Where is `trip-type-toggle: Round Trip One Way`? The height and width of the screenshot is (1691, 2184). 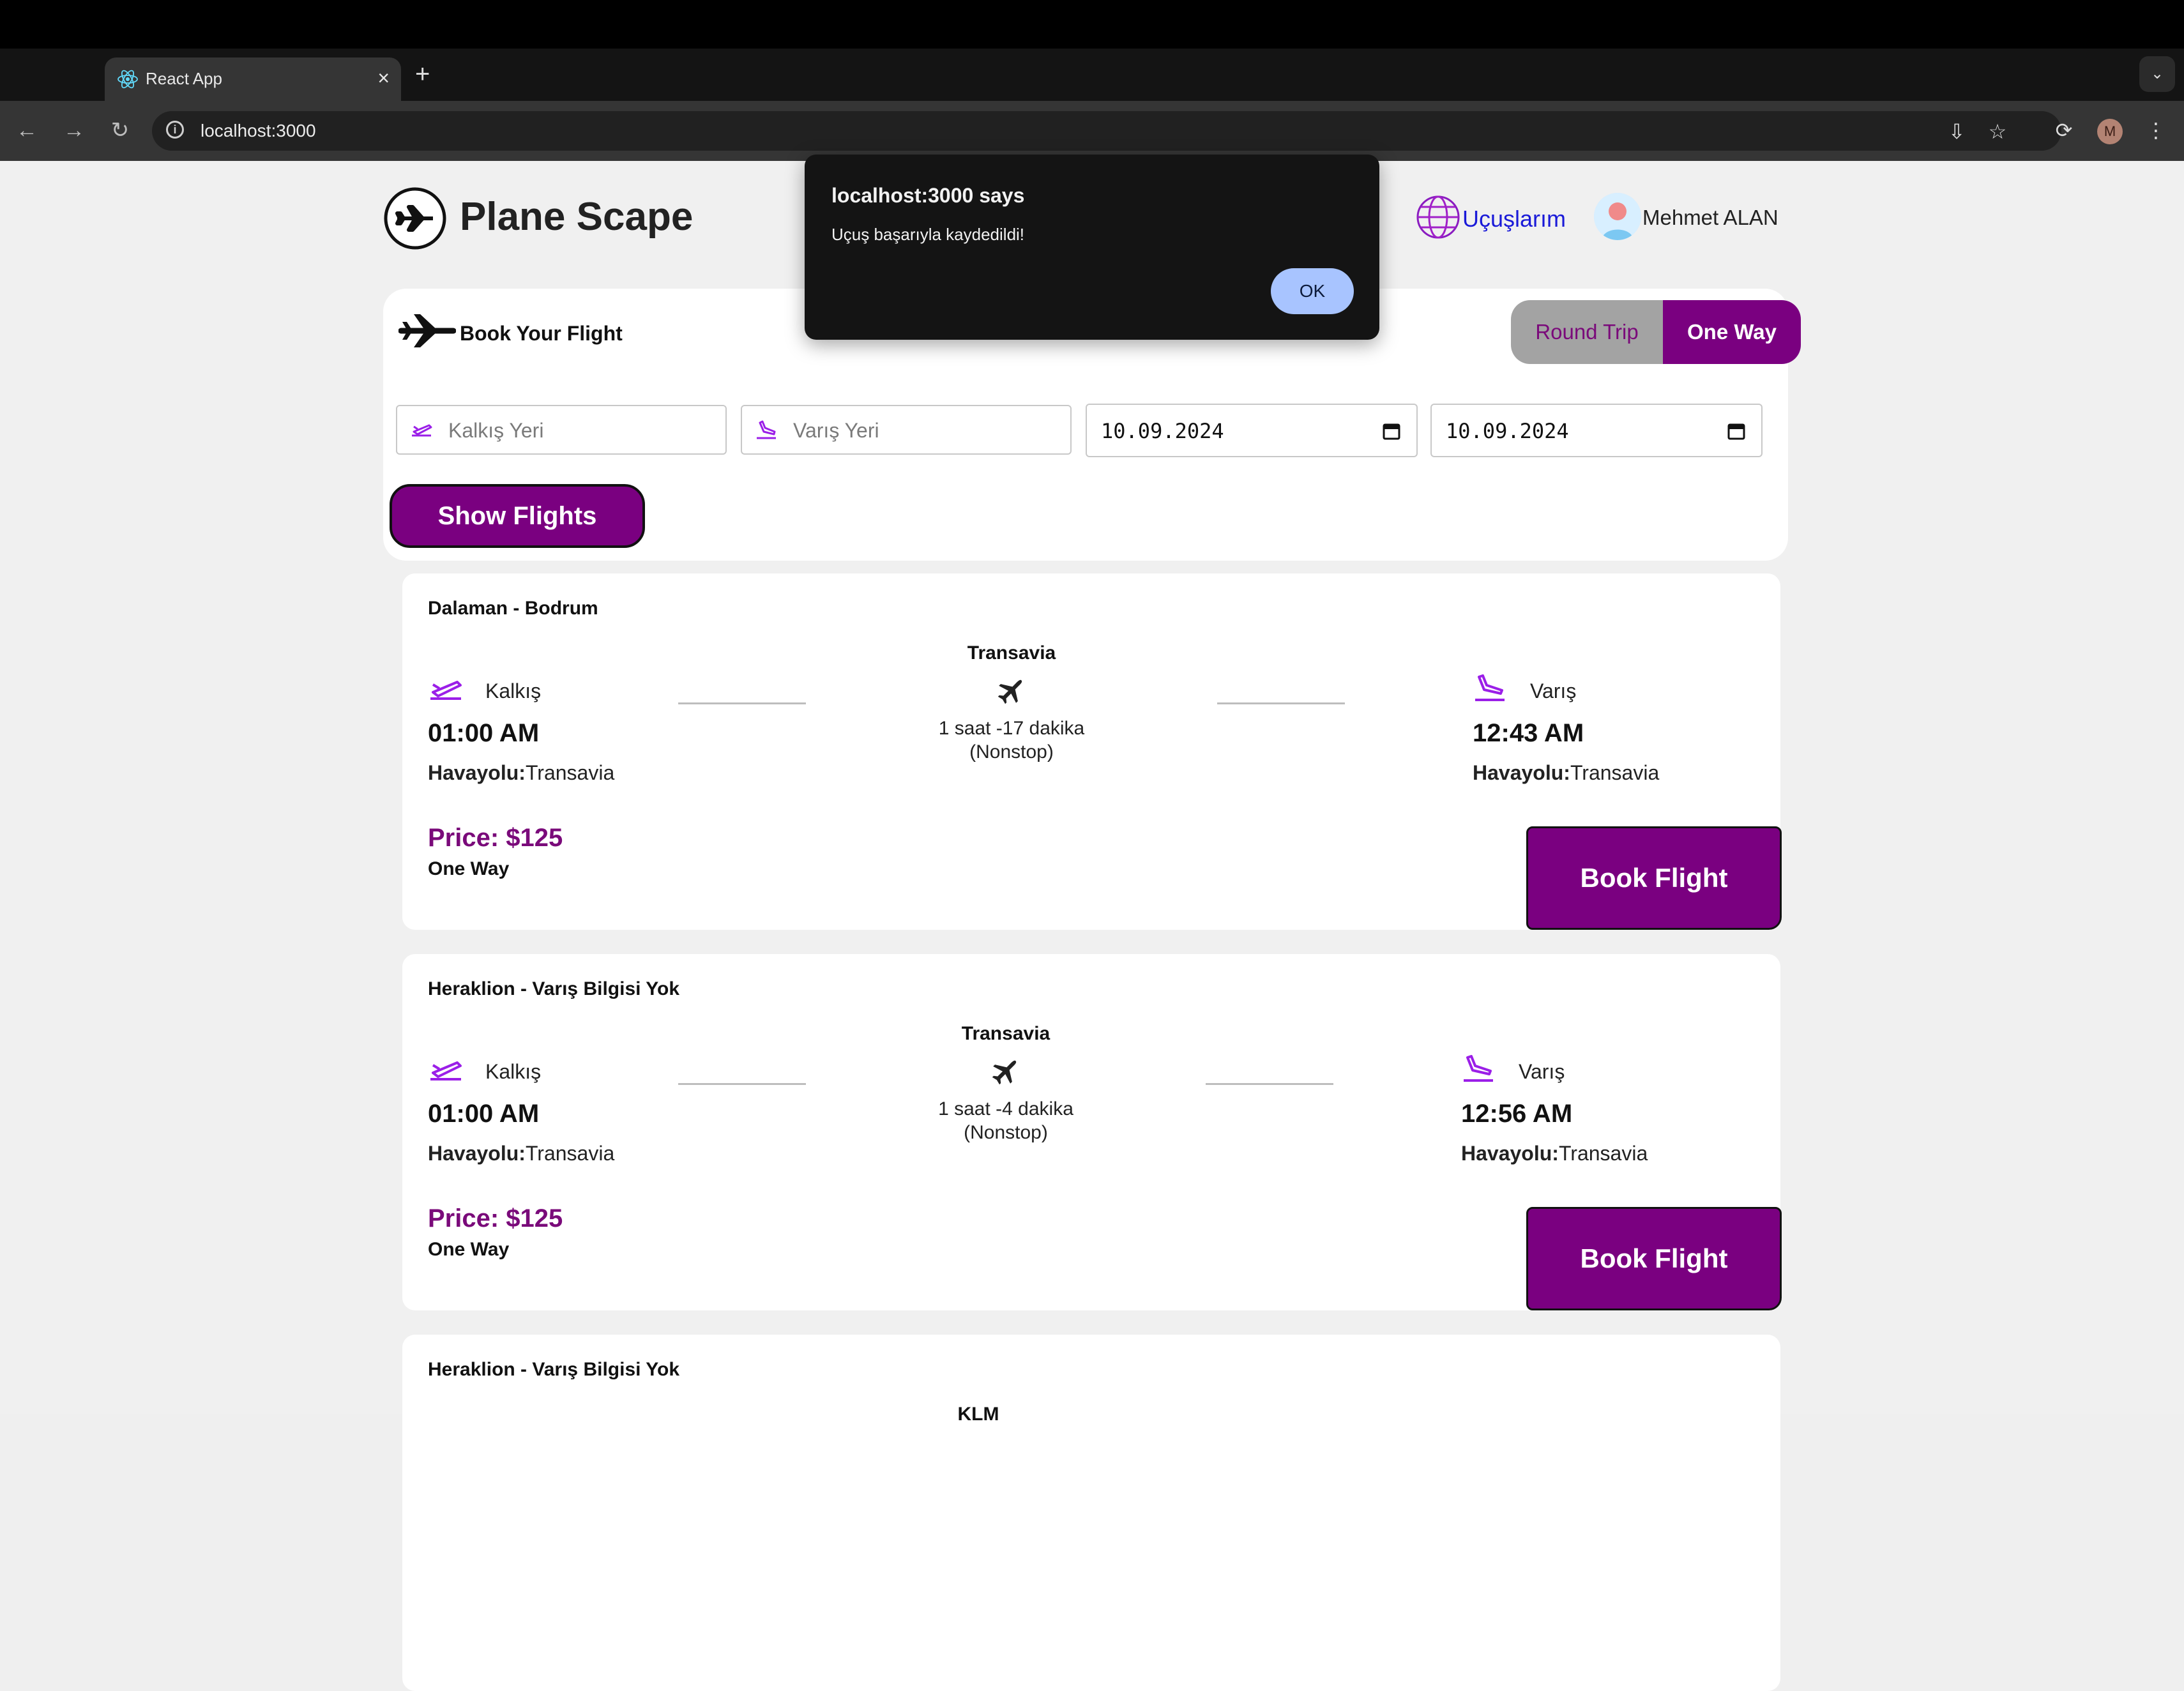 trip-type-toggle: Round Trip One Way is located at coordinates (1656, 332).